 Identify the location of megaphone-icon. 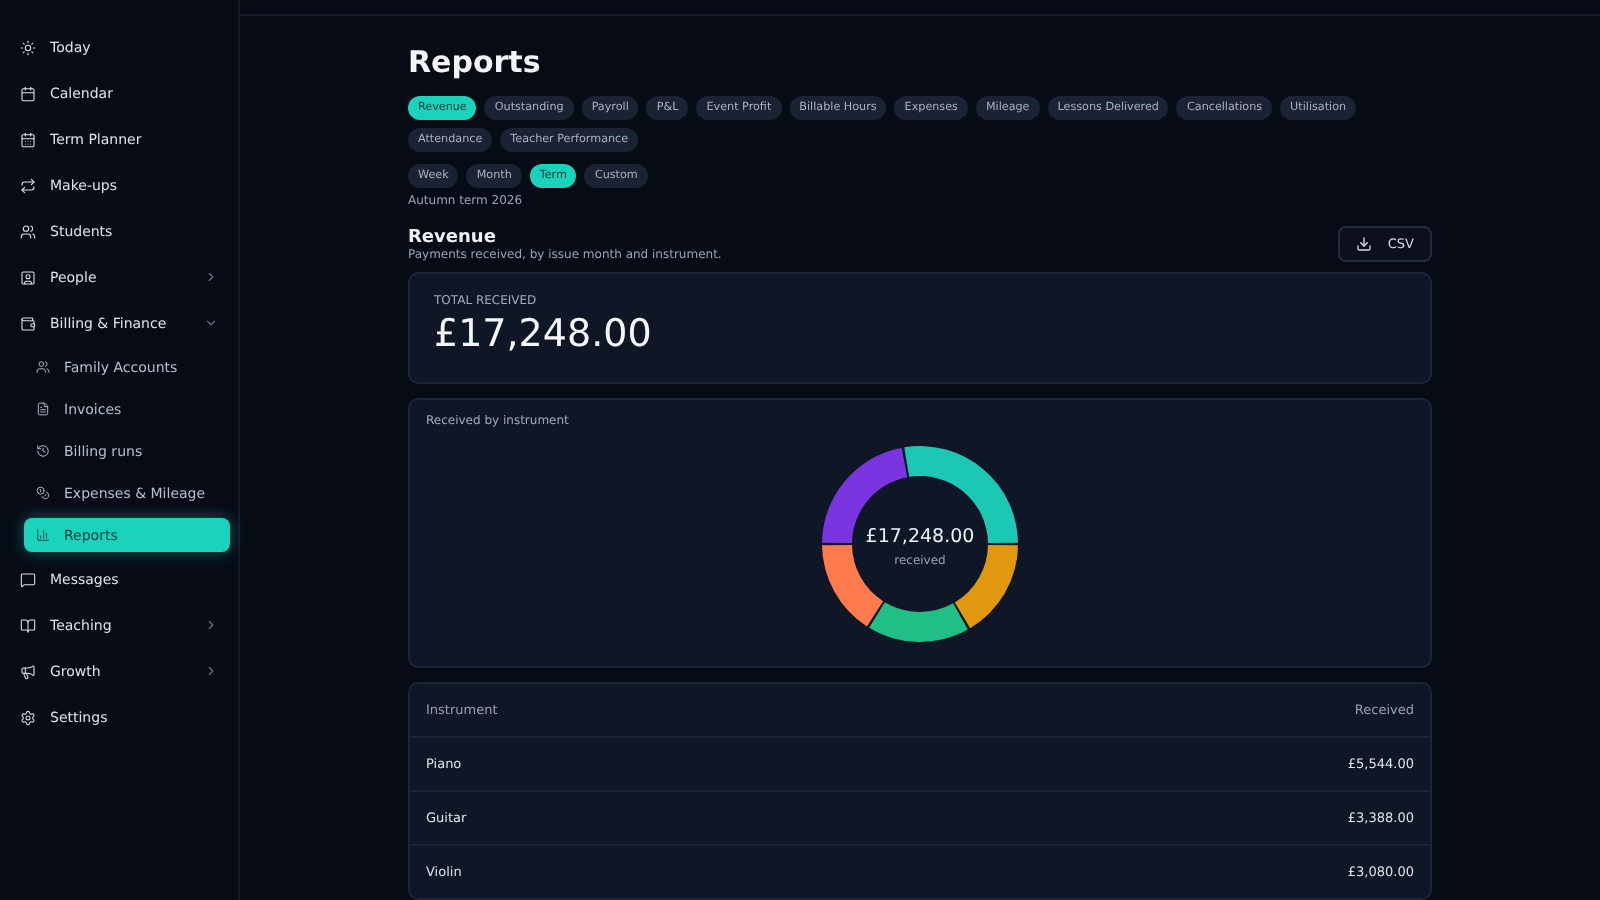
(28, 671).